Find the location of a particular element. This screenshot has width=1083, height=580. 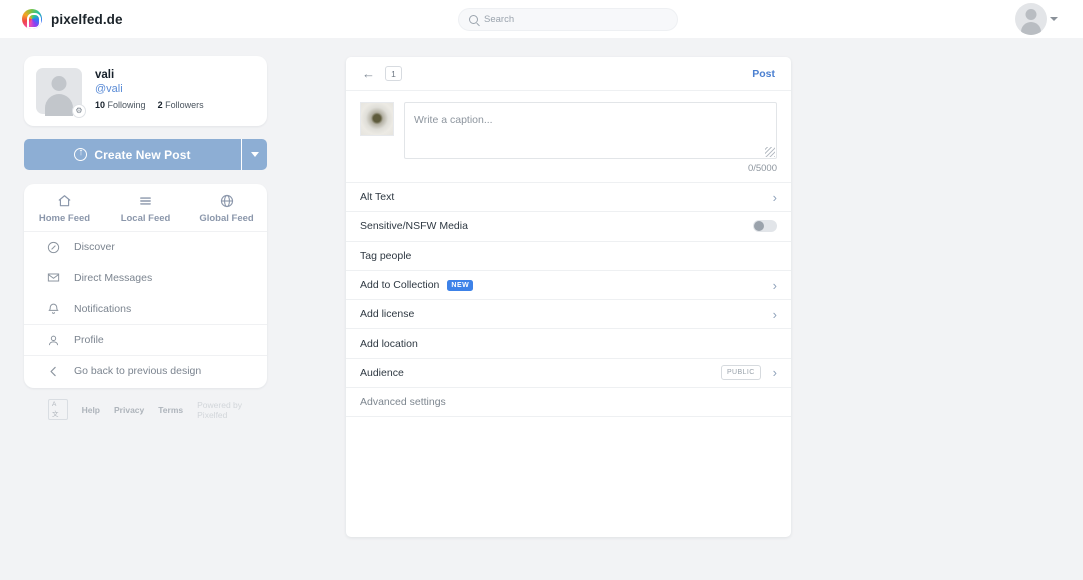

upload-icon is located at coordinates (81, 153).